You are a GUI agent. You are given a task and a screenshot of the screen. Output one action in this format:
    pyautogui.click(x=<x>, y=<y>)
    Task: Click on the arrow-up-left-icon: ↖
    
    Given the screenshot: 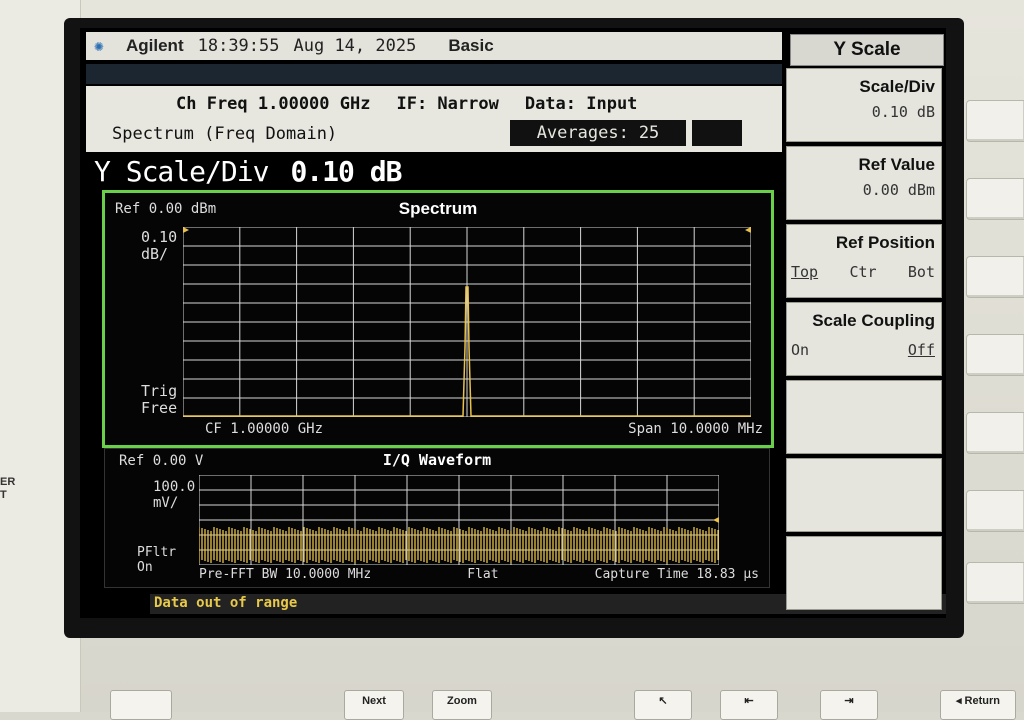 What is the action you would take?
    pyautogui.click(x=663, y=701)
    